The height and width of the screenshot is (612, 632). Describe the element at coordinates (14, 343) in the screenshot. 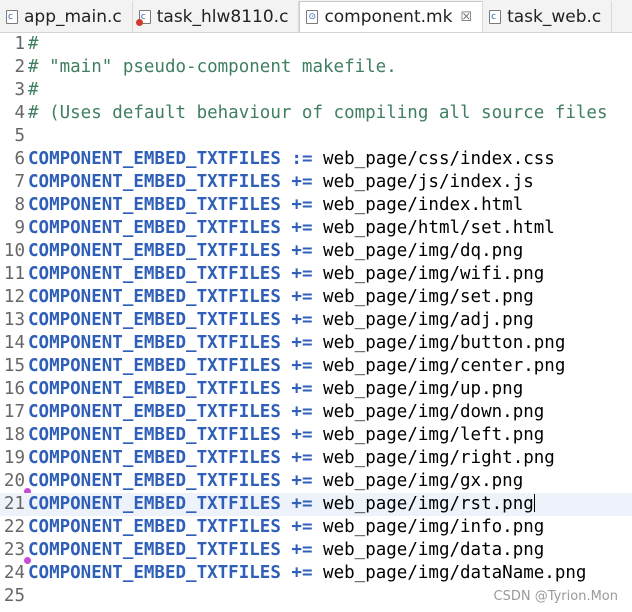

I see `line-number: 14` at that location.